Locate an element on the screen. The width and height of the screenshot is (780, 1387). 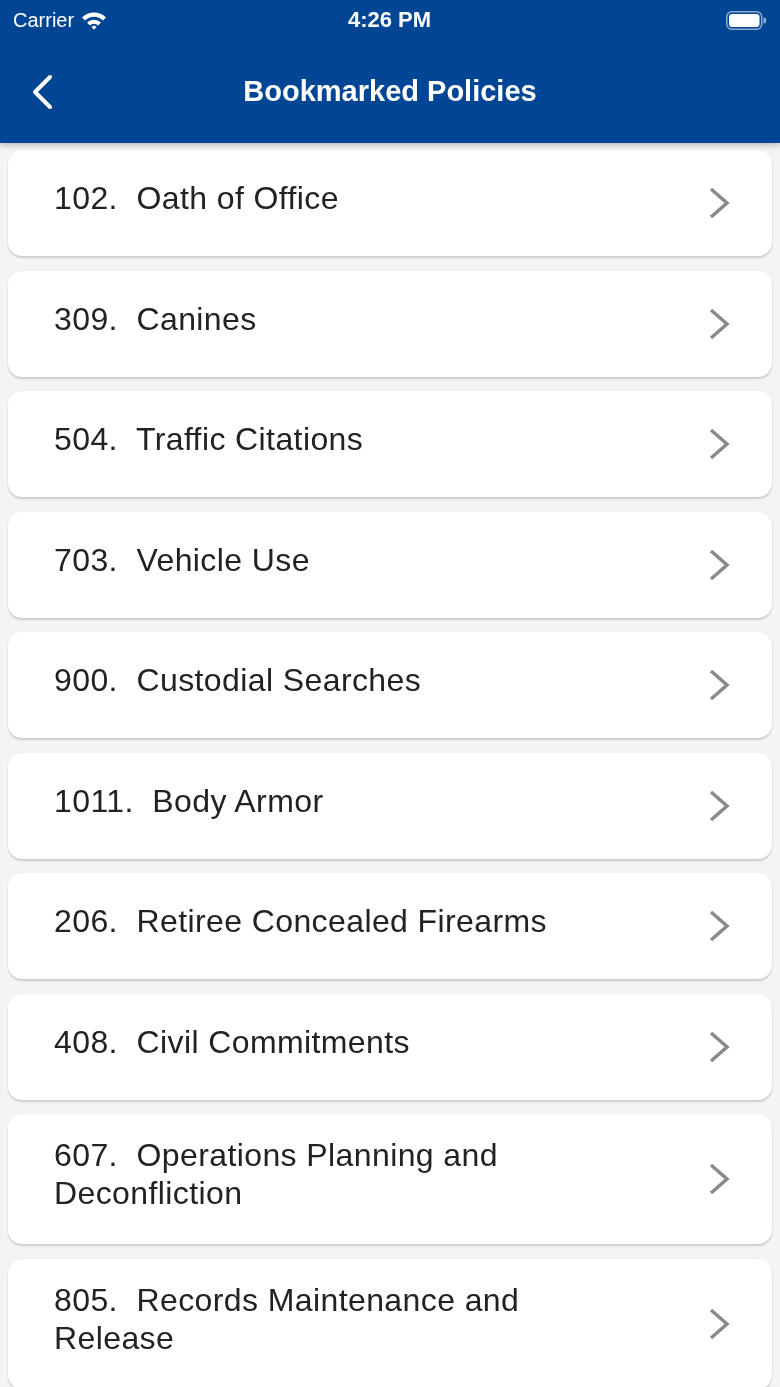
policy-title: 900. Custodial Searches is located at coordinates (238, 680).